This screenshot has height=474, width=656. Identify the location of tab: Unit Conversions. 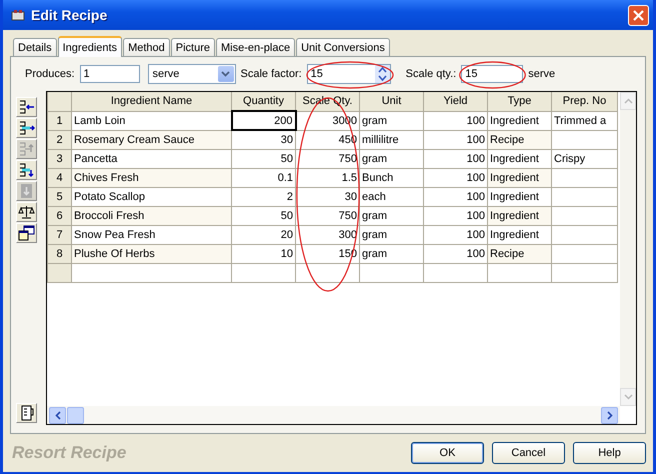
(343, 47).